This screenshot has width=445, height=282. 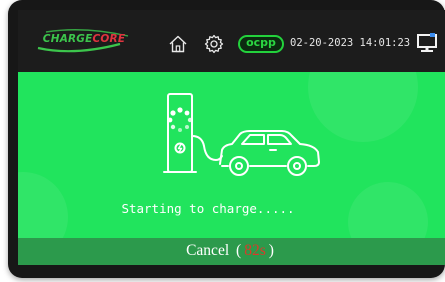 I want to click on ocpp-status-badge: ocpp, so click(x=261, y=44).